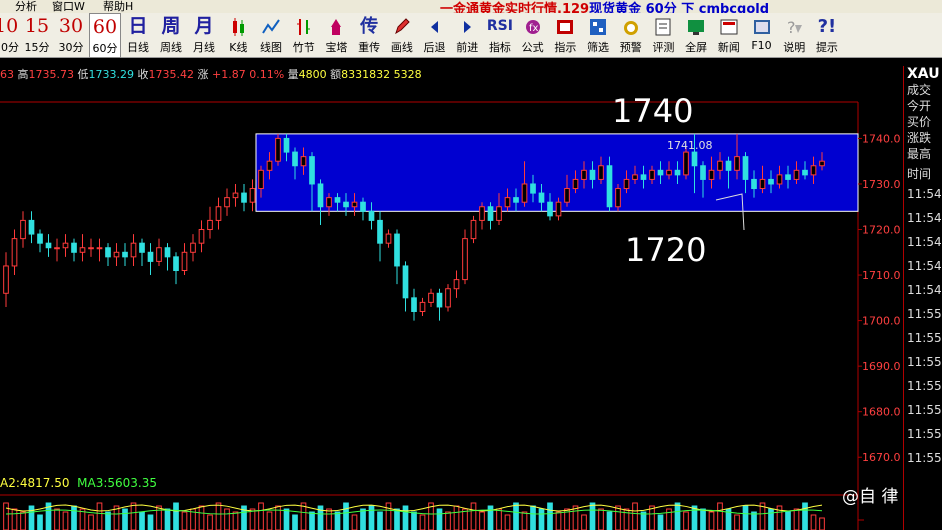  Describe the element at coordinates (663, 47) in the screenshot. I see `toolbar-label: 评测` at that location.